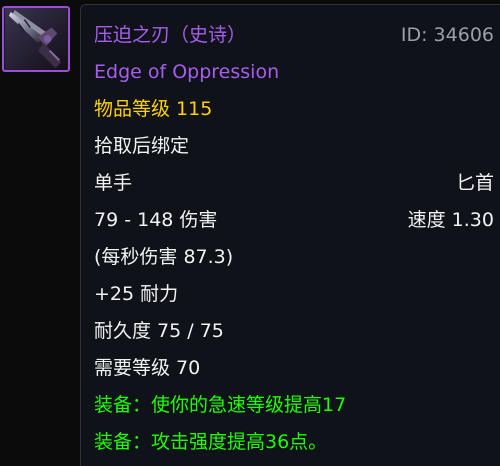  I want to click on item-title-row: 压迫之刃（史诗） ID: 34606, so click(294, 35).